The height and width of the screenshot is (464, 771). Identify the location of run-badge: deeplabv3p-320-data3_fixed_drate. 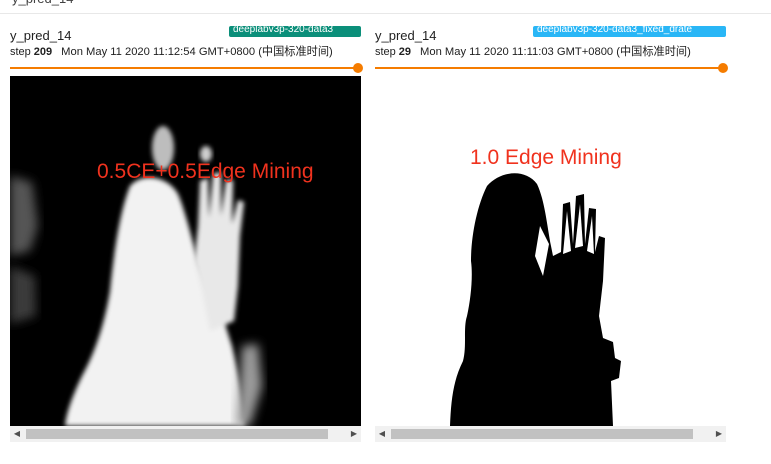
(629, 31).